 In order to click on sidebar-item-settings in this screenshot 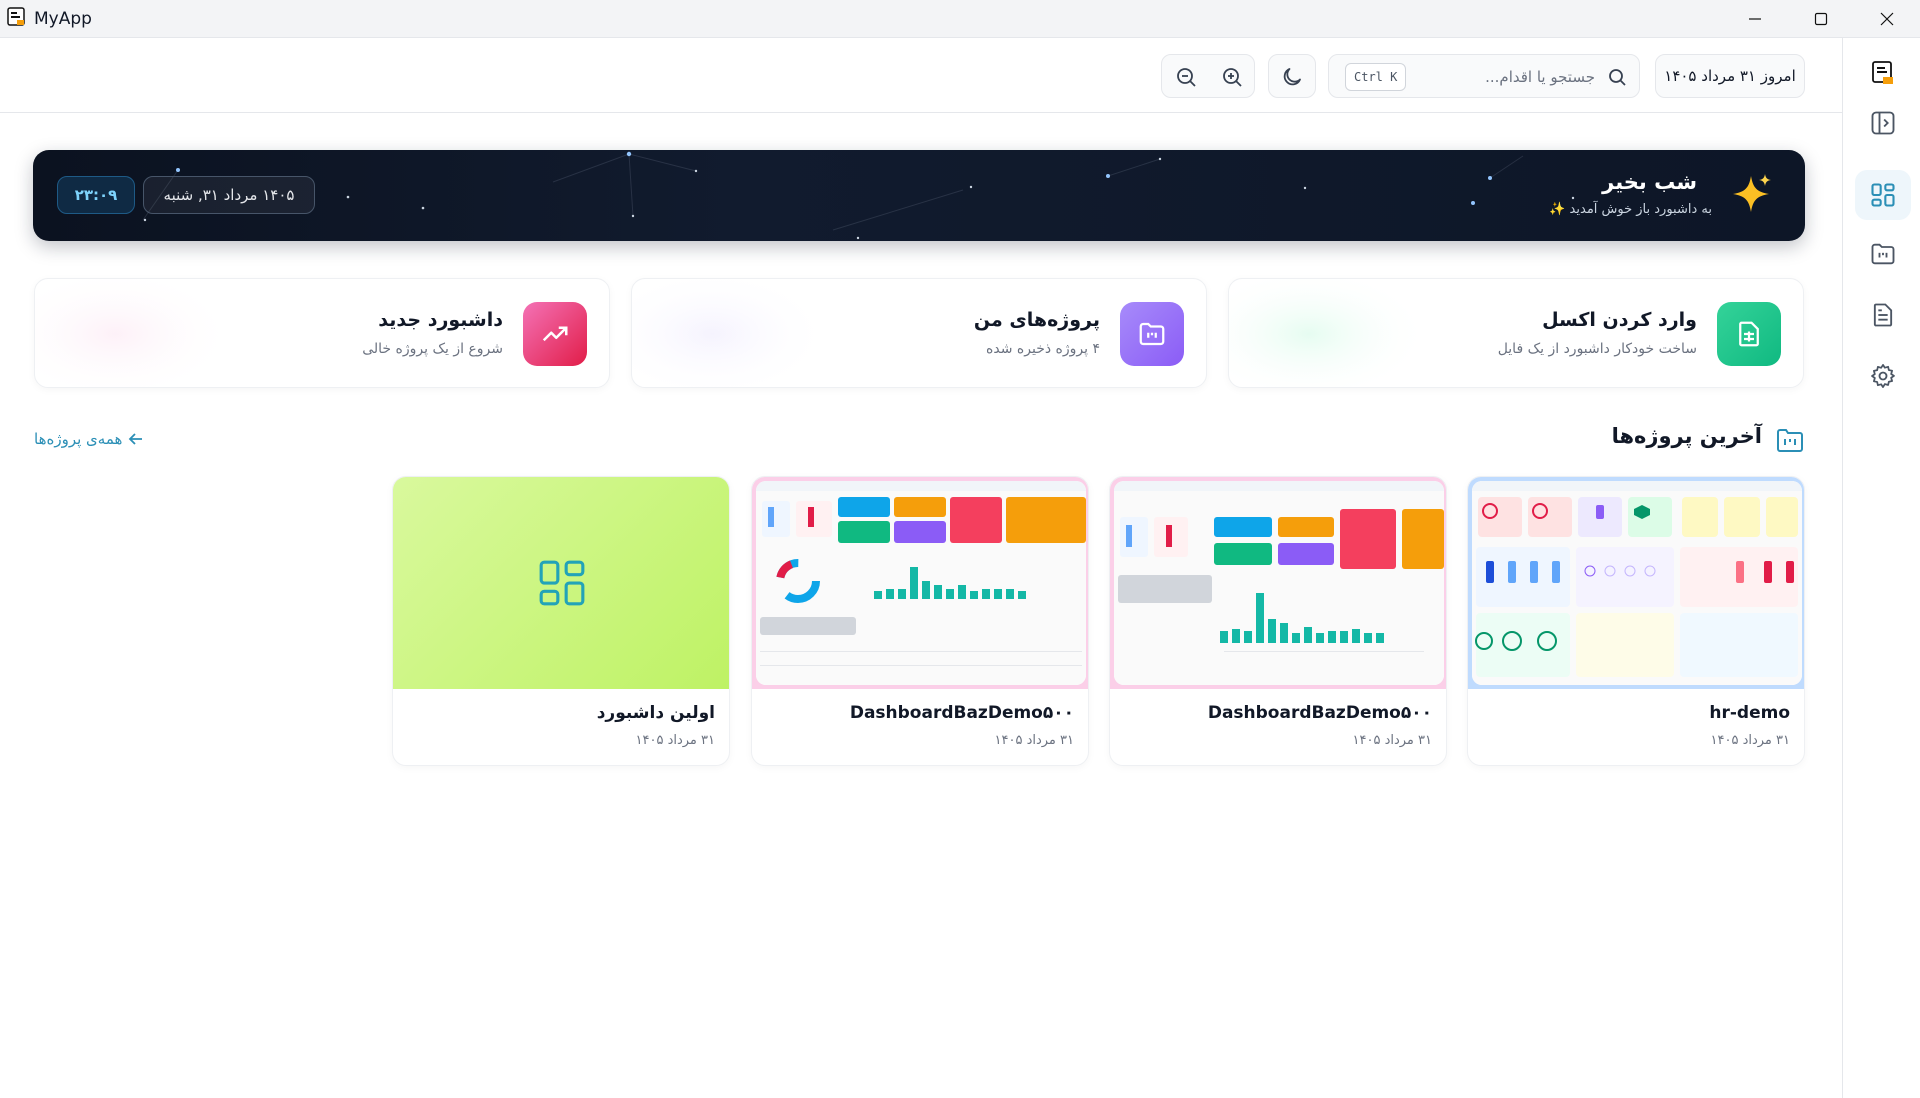, I will do `click(1883, 376)`.